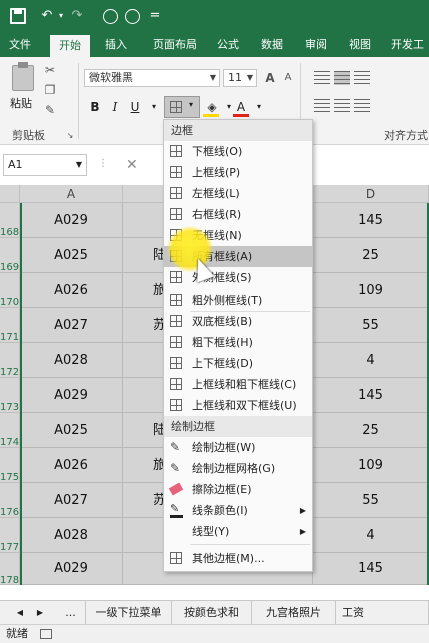 Image resolution: width=429 pixels, height=643 pixels. What do you see at coordinates (95, 107) in the screenshot?
I see `bold-button: B` at bounding box center [95, 107].